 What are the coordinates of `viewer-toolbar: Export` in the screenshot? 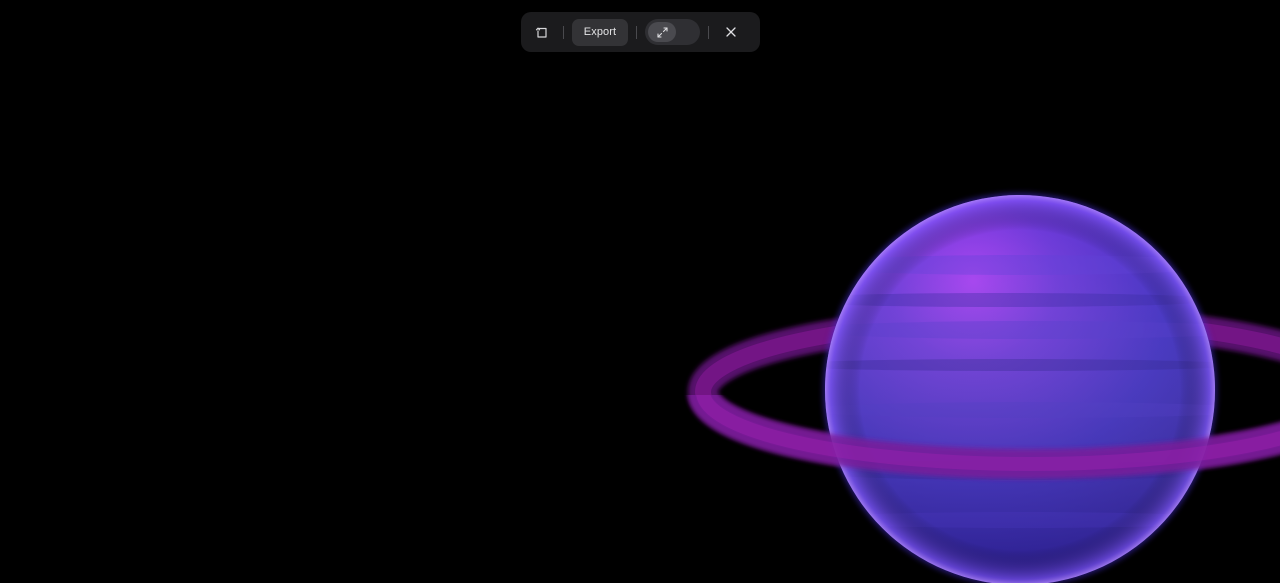 It's located at (640, 32).